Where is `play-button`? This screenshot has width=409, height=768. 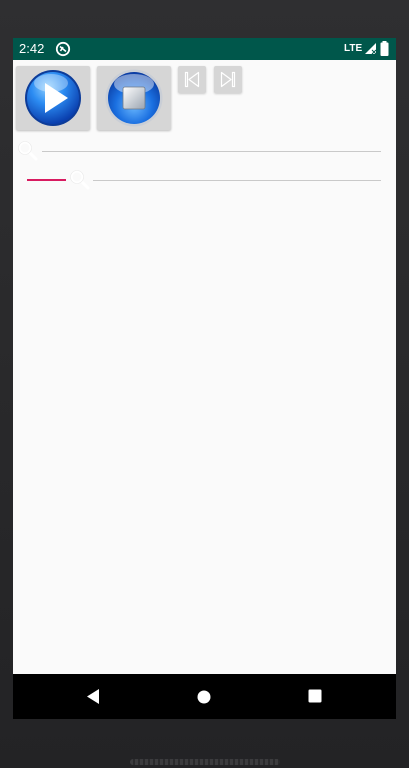 play-button is located at coordinates (53, 98).